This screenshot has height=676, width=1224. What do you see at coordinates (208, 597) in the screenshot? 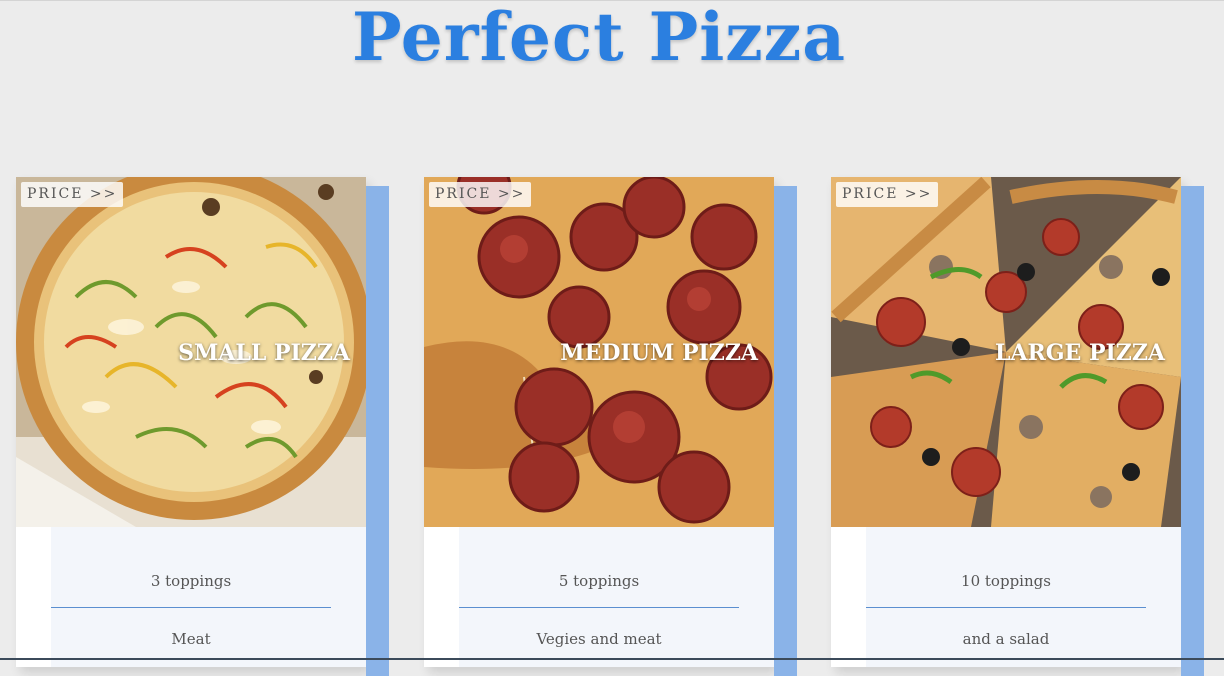
I see `card-details: 3 toppings Meat` at bounding box center [208, 597].